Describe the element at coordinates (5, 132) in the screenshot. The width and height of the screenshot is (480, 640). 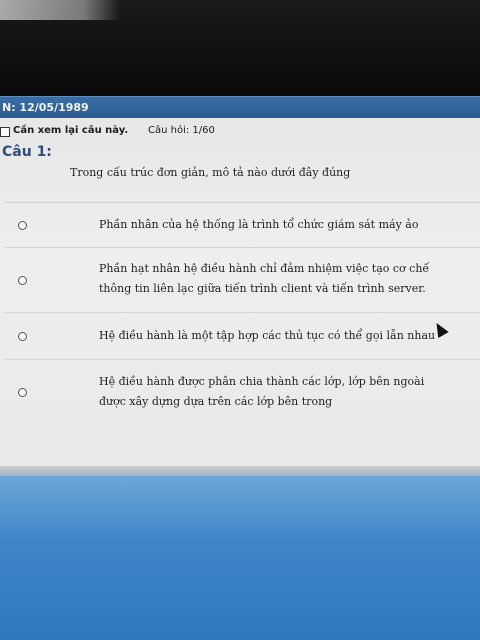
I see `review-checkbox` at that location.